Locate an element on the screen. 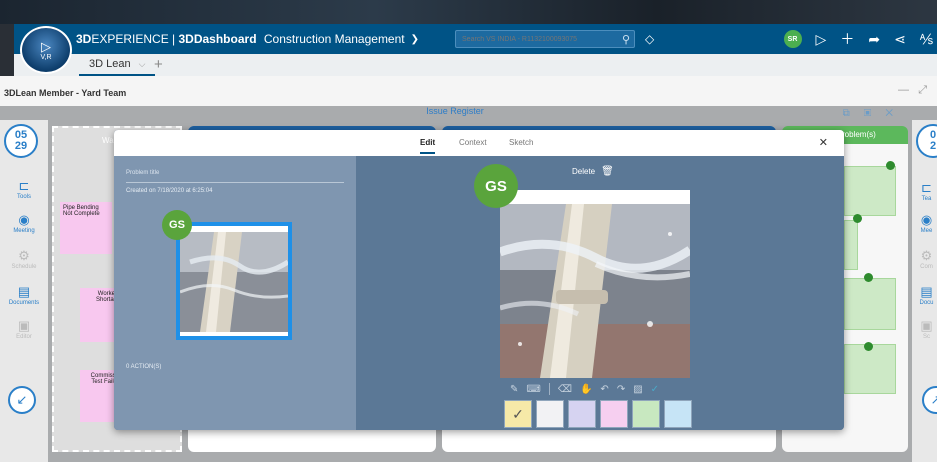 The image size is (937, 462). modal-header: Edit Context Sketch ✕ is located at coordinates (479, 143).